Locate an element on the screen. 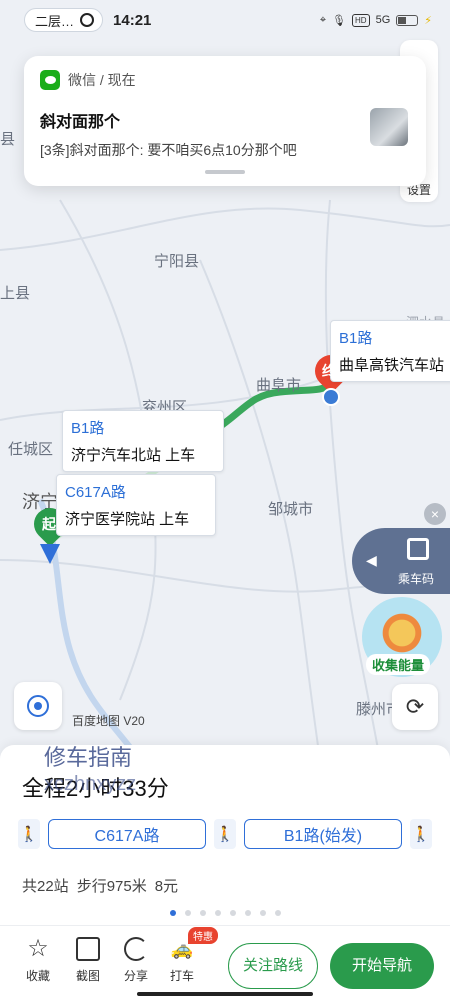  chevron-left-icon: ◀ is located at coordinates (371, 560).